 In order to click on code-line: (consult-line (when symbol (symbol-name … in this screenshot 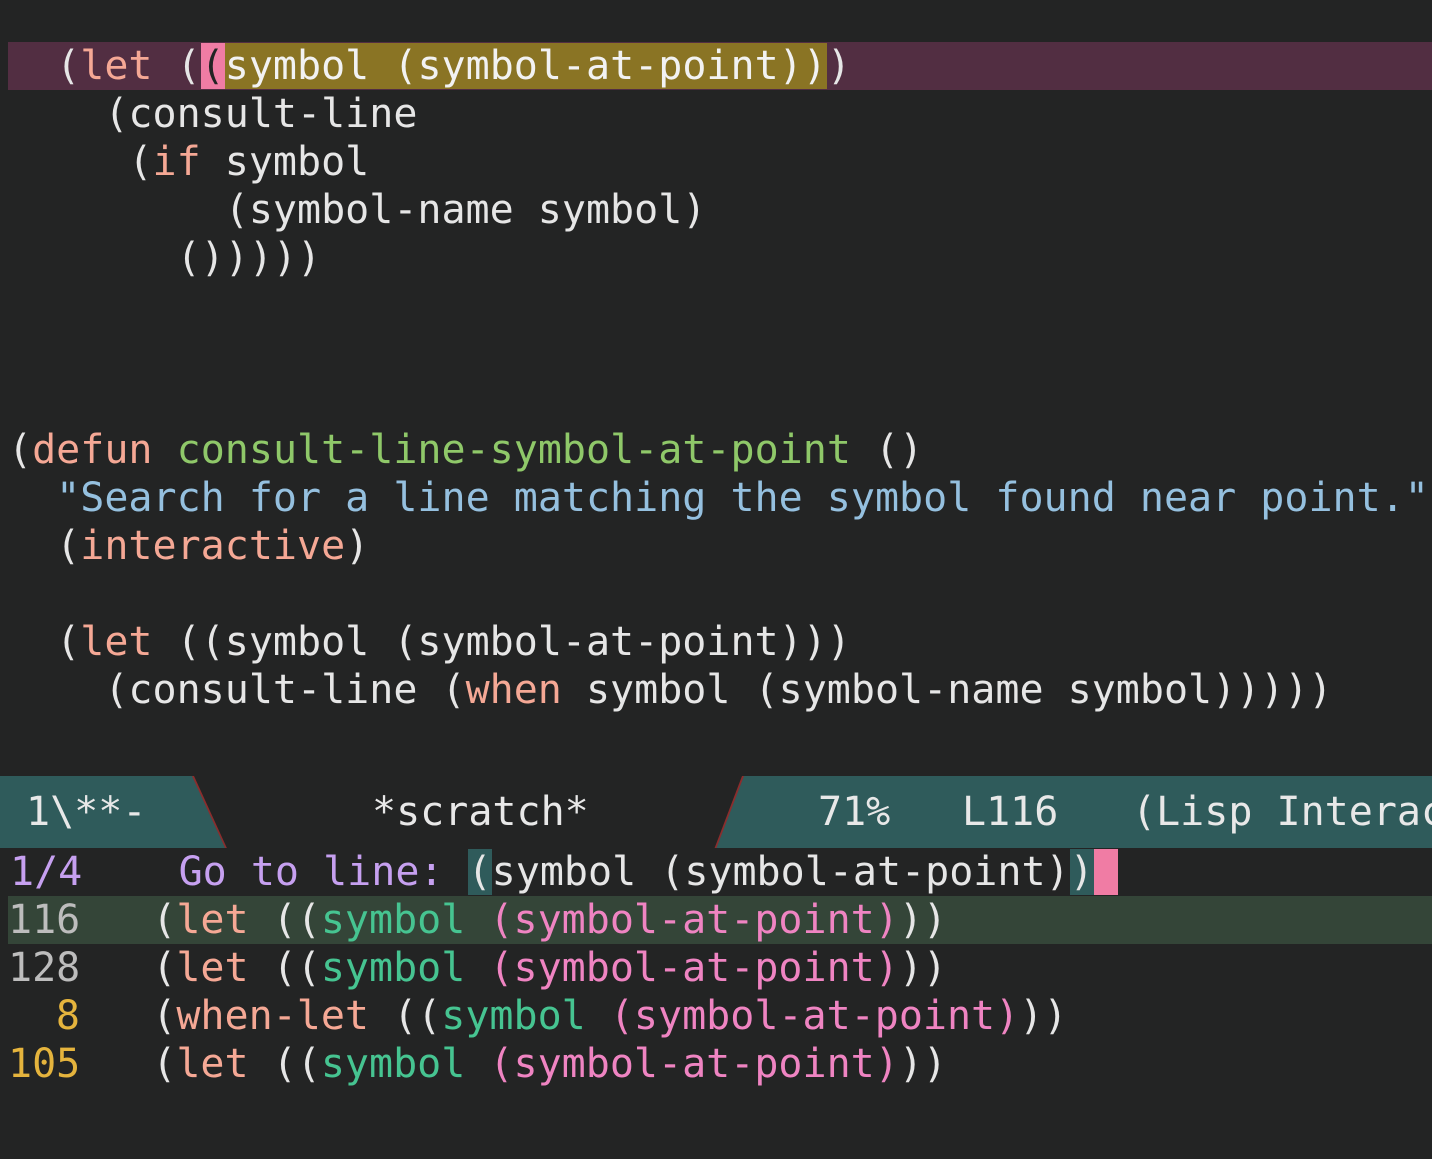, I will do `click(720, 690)`.